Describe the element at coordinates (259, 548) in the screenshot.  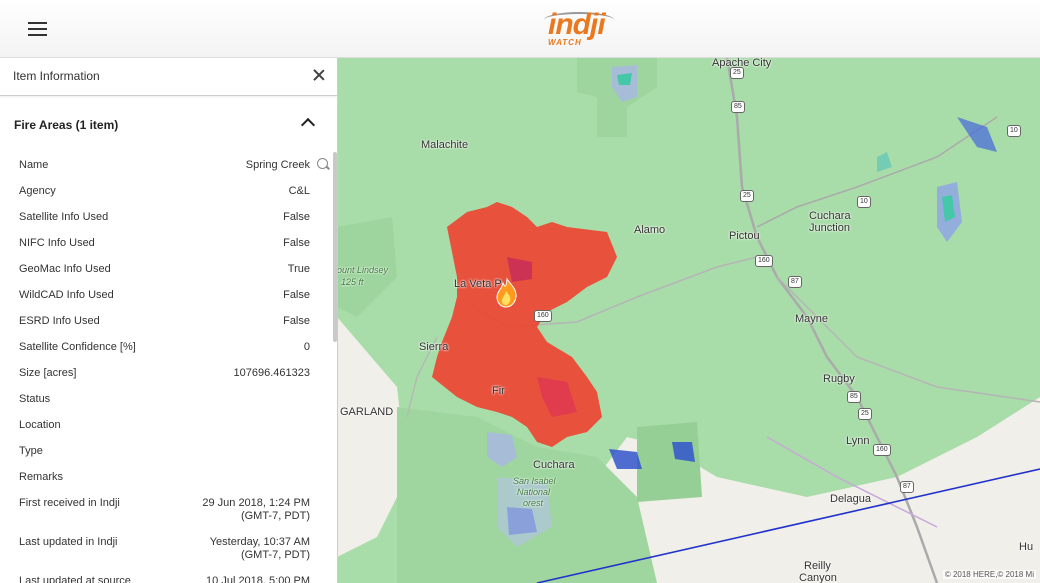
I see `attr-value: Yesterday, 10:37 AM (GMT-7, PDT)` at that location.